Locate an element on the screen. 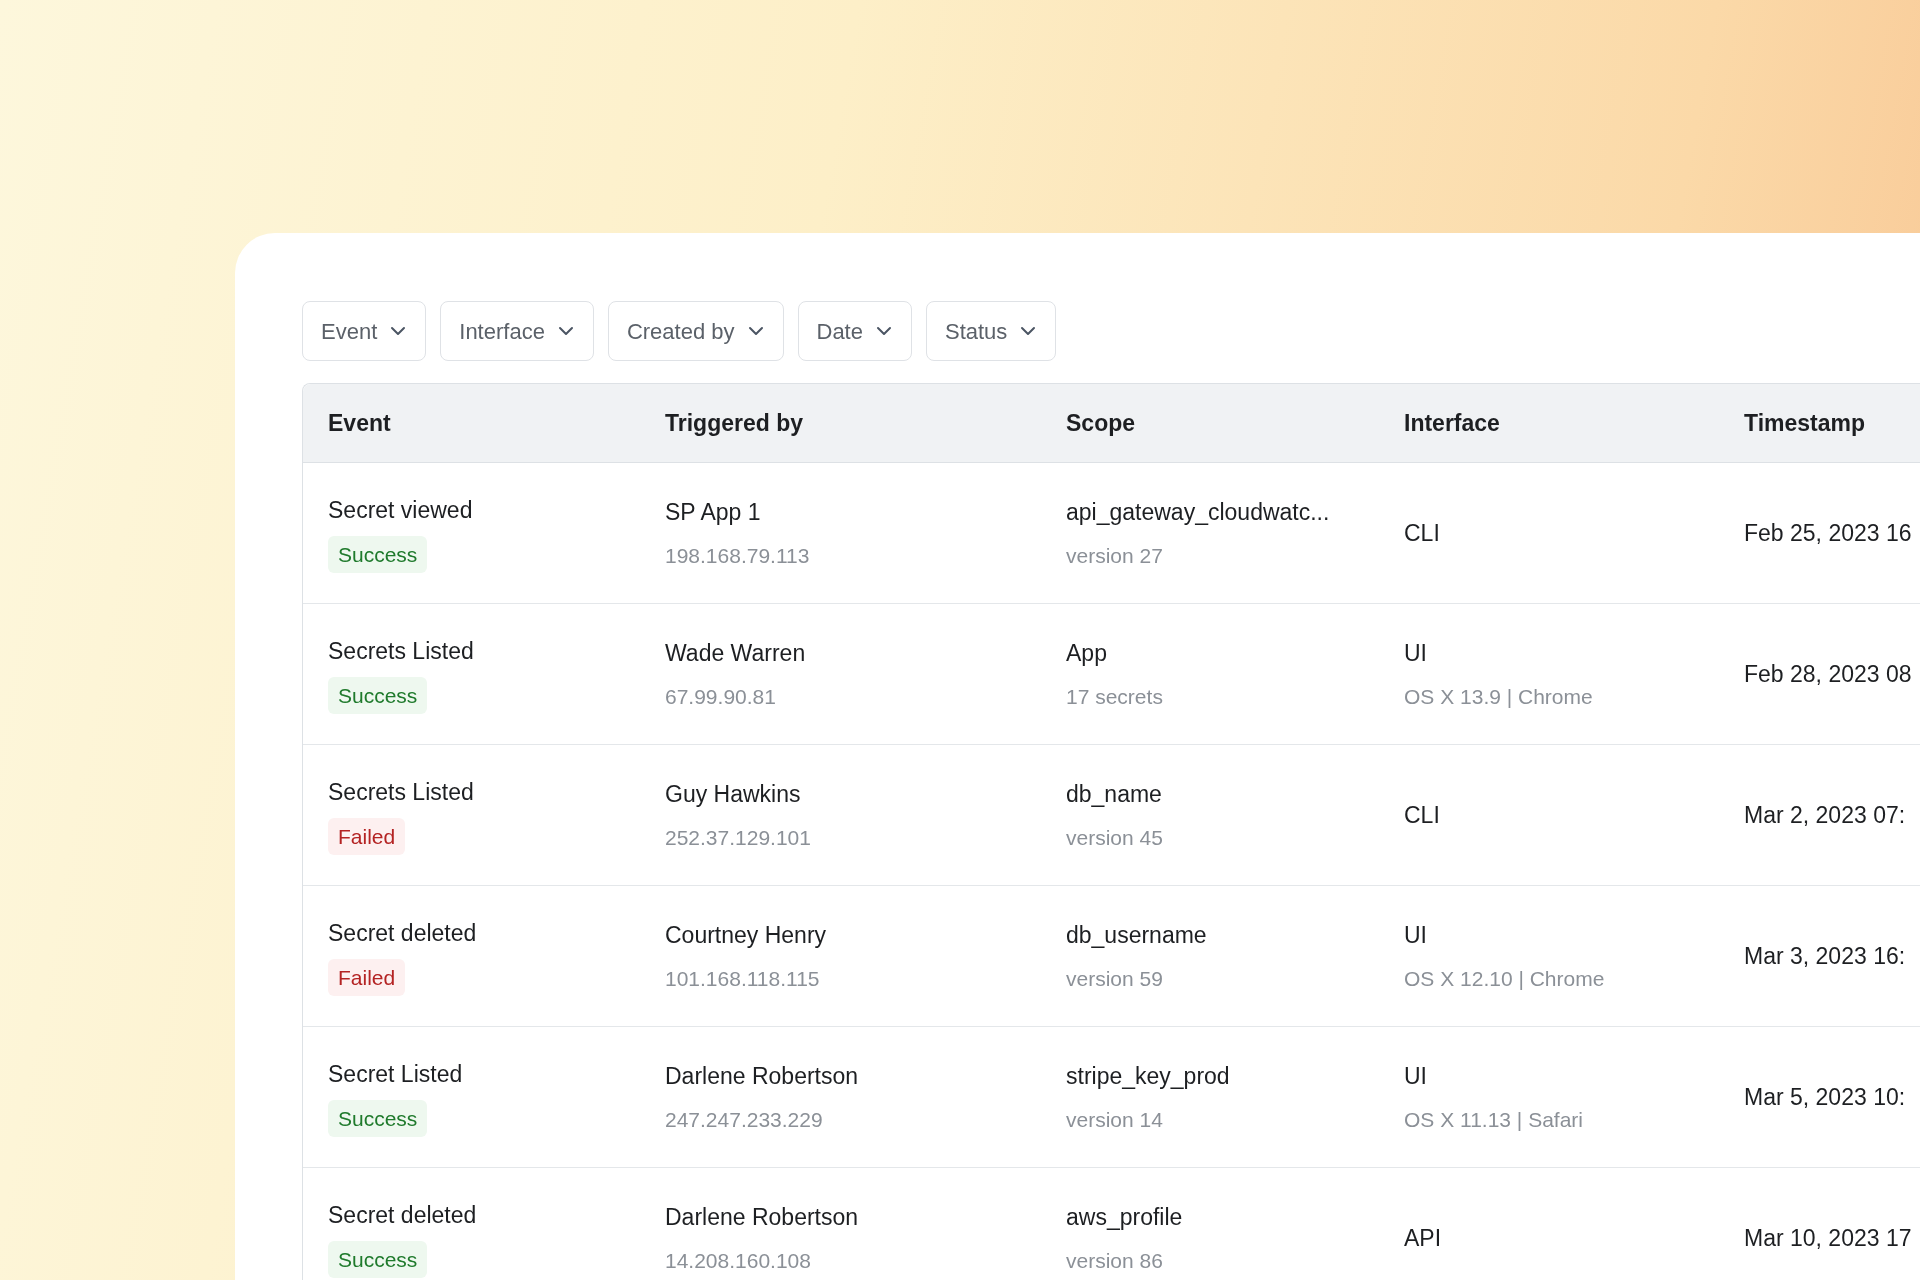  event-name: Secret Listed is located at coordinates (395, 1074).